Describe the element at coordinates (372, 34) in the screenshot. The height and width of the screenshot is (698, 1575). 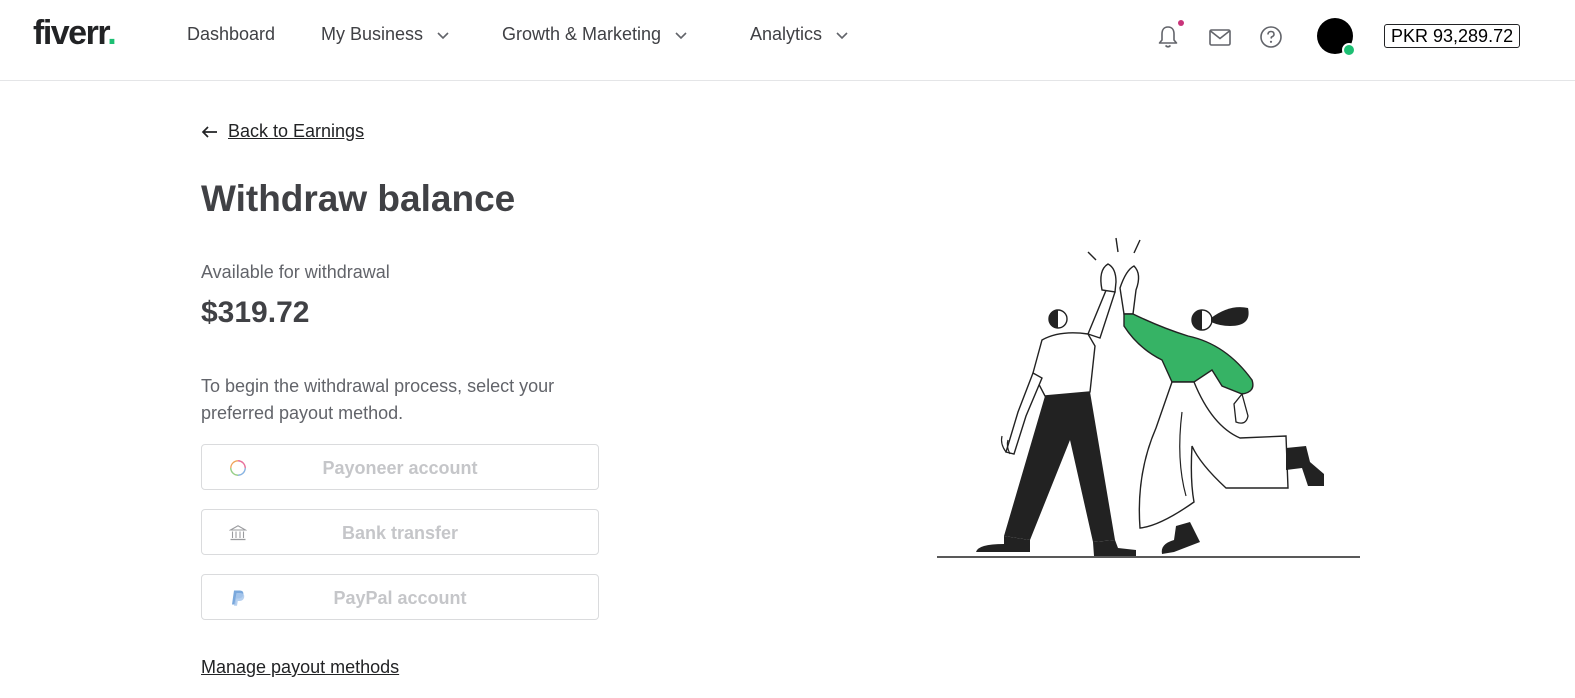
I see `nav-my-business-label: My Business` at that location.